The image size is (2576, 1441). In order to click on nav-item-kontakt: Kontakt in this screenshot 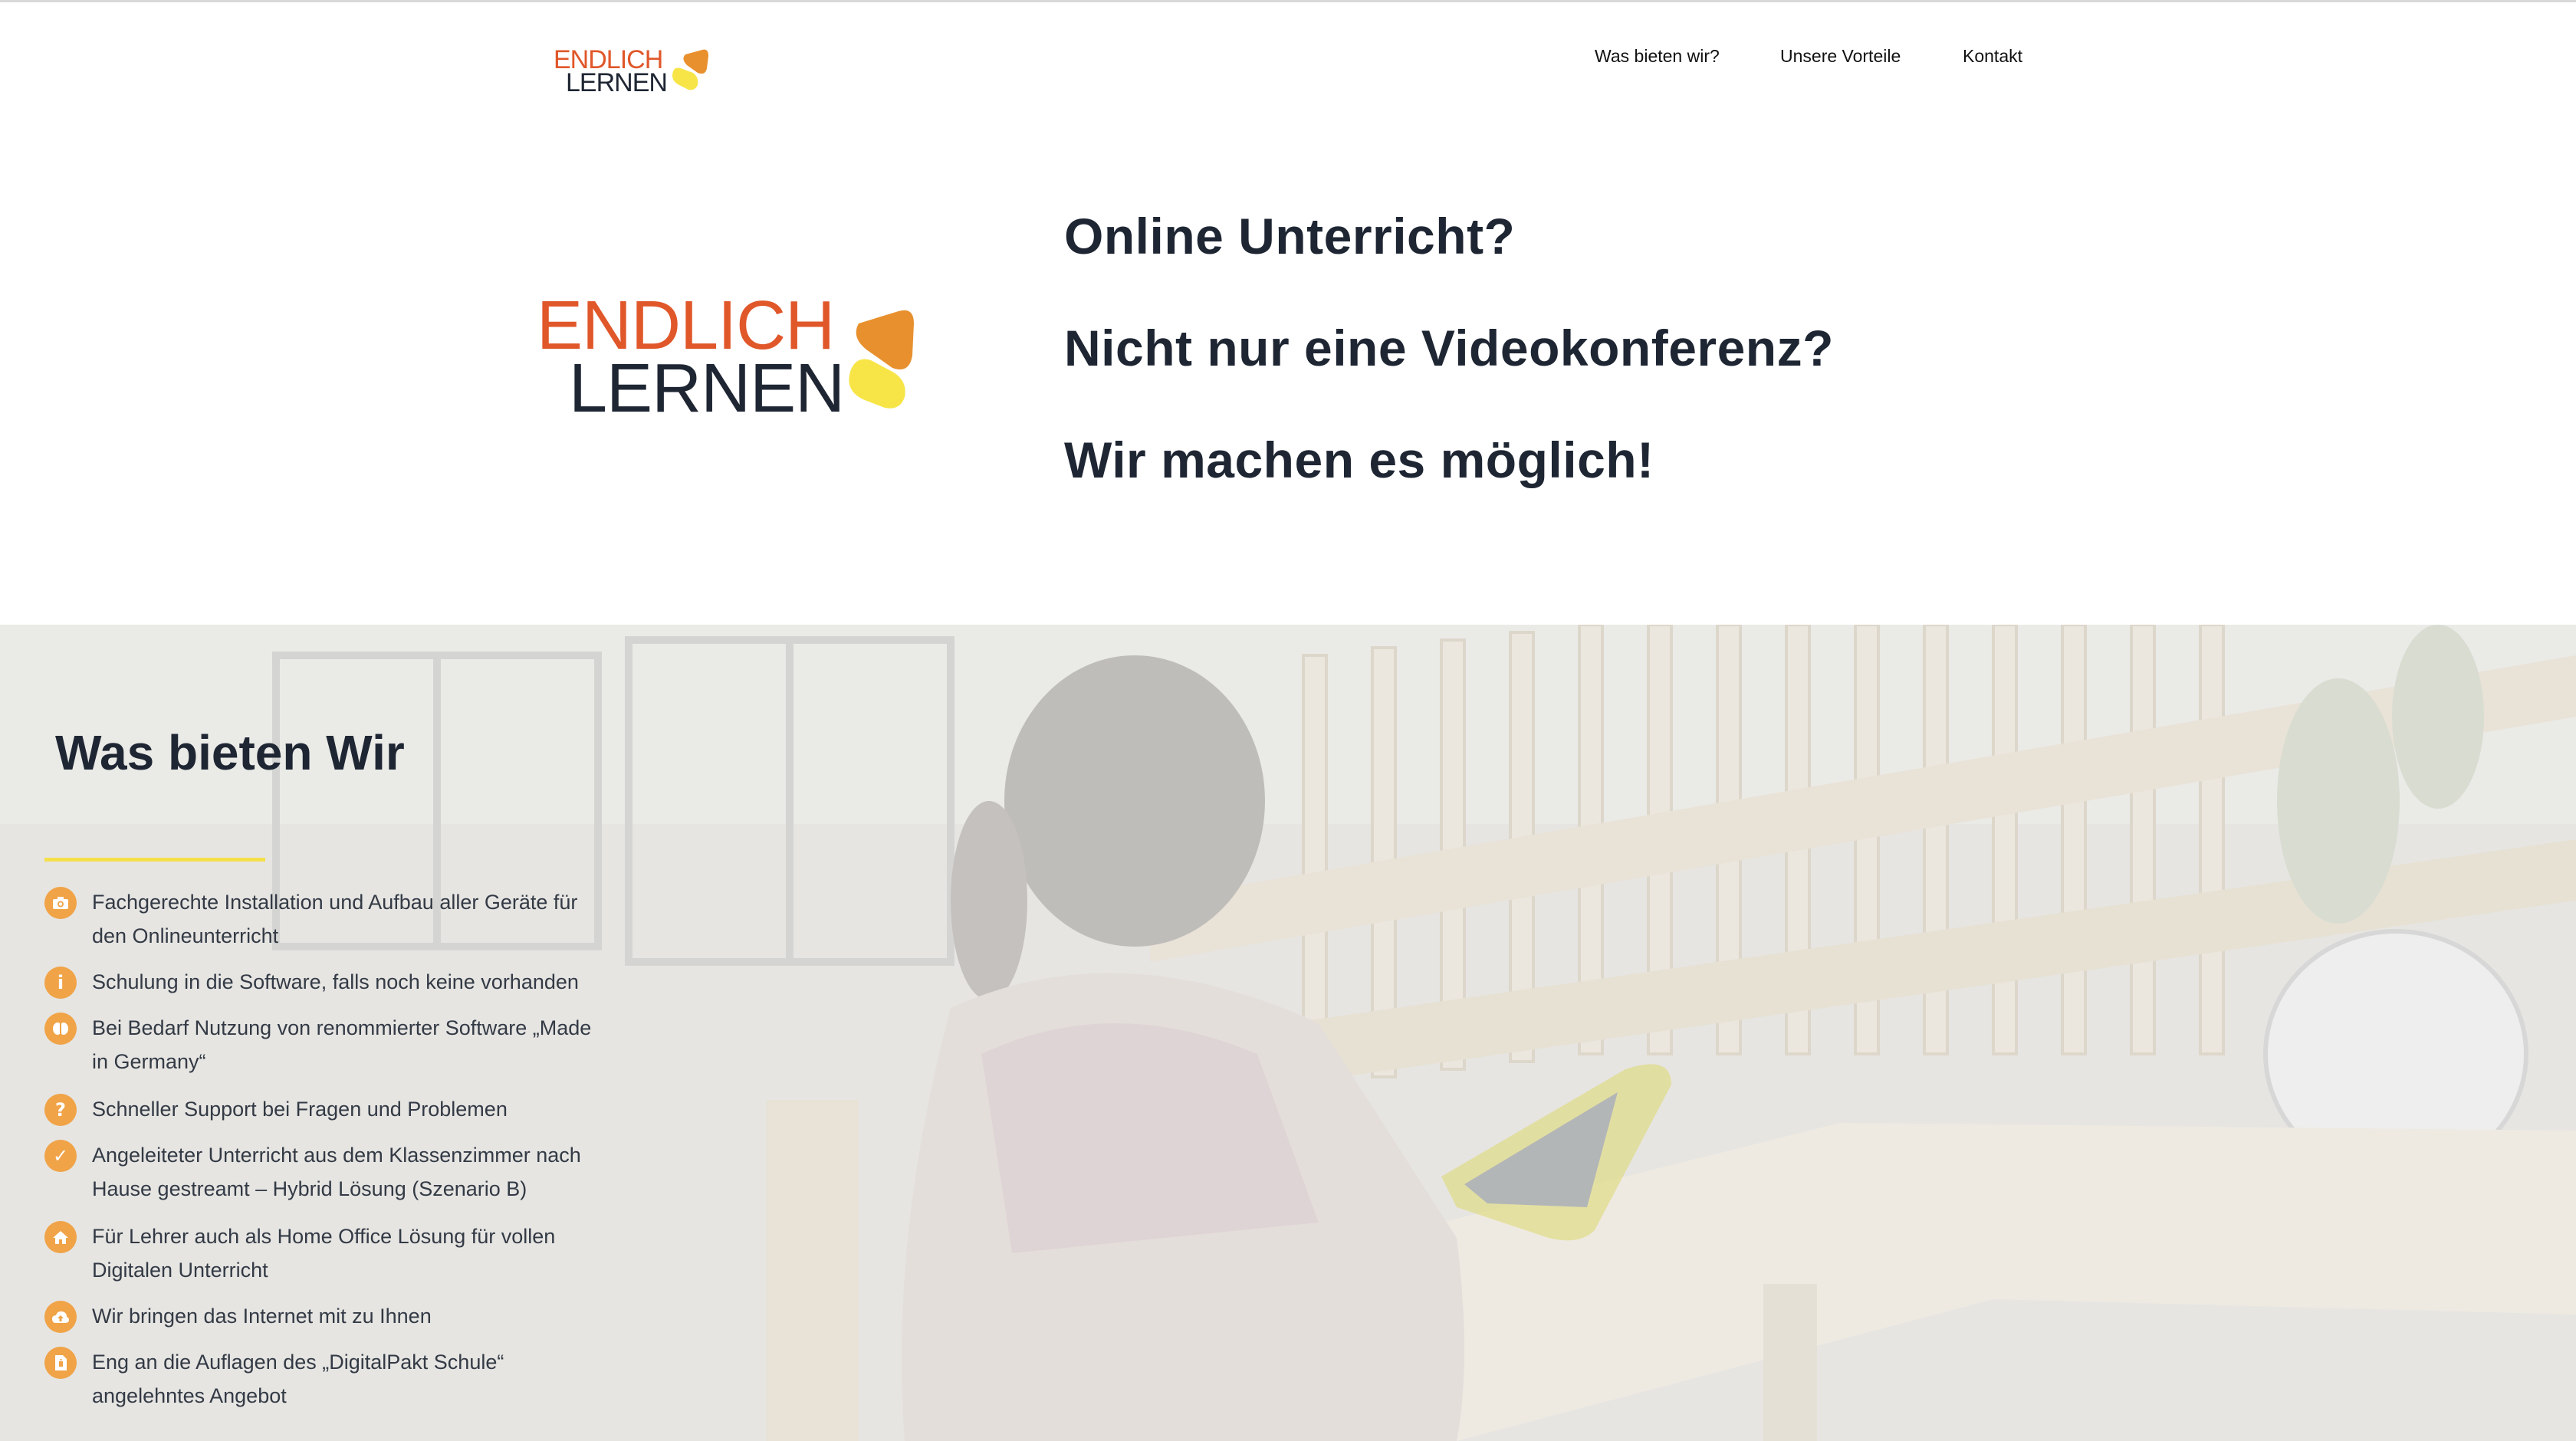, I will do `click(1993, 56)`.